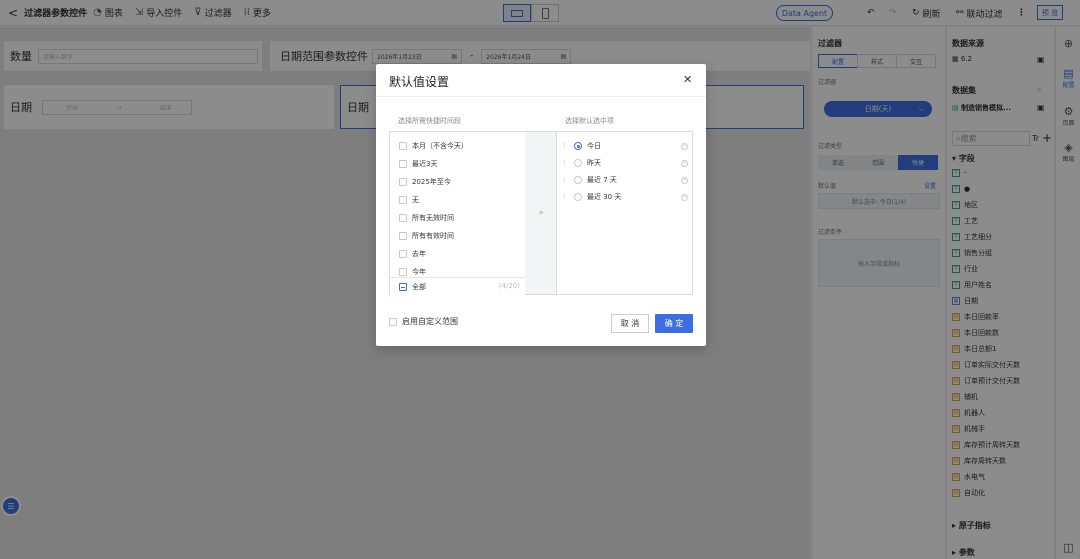 Image resolution: width=1080 pixels, height=559 pixels. Describe the element at coordinates (509, 286) in the screenshot. I see `select-count: (4/20)` at that location.